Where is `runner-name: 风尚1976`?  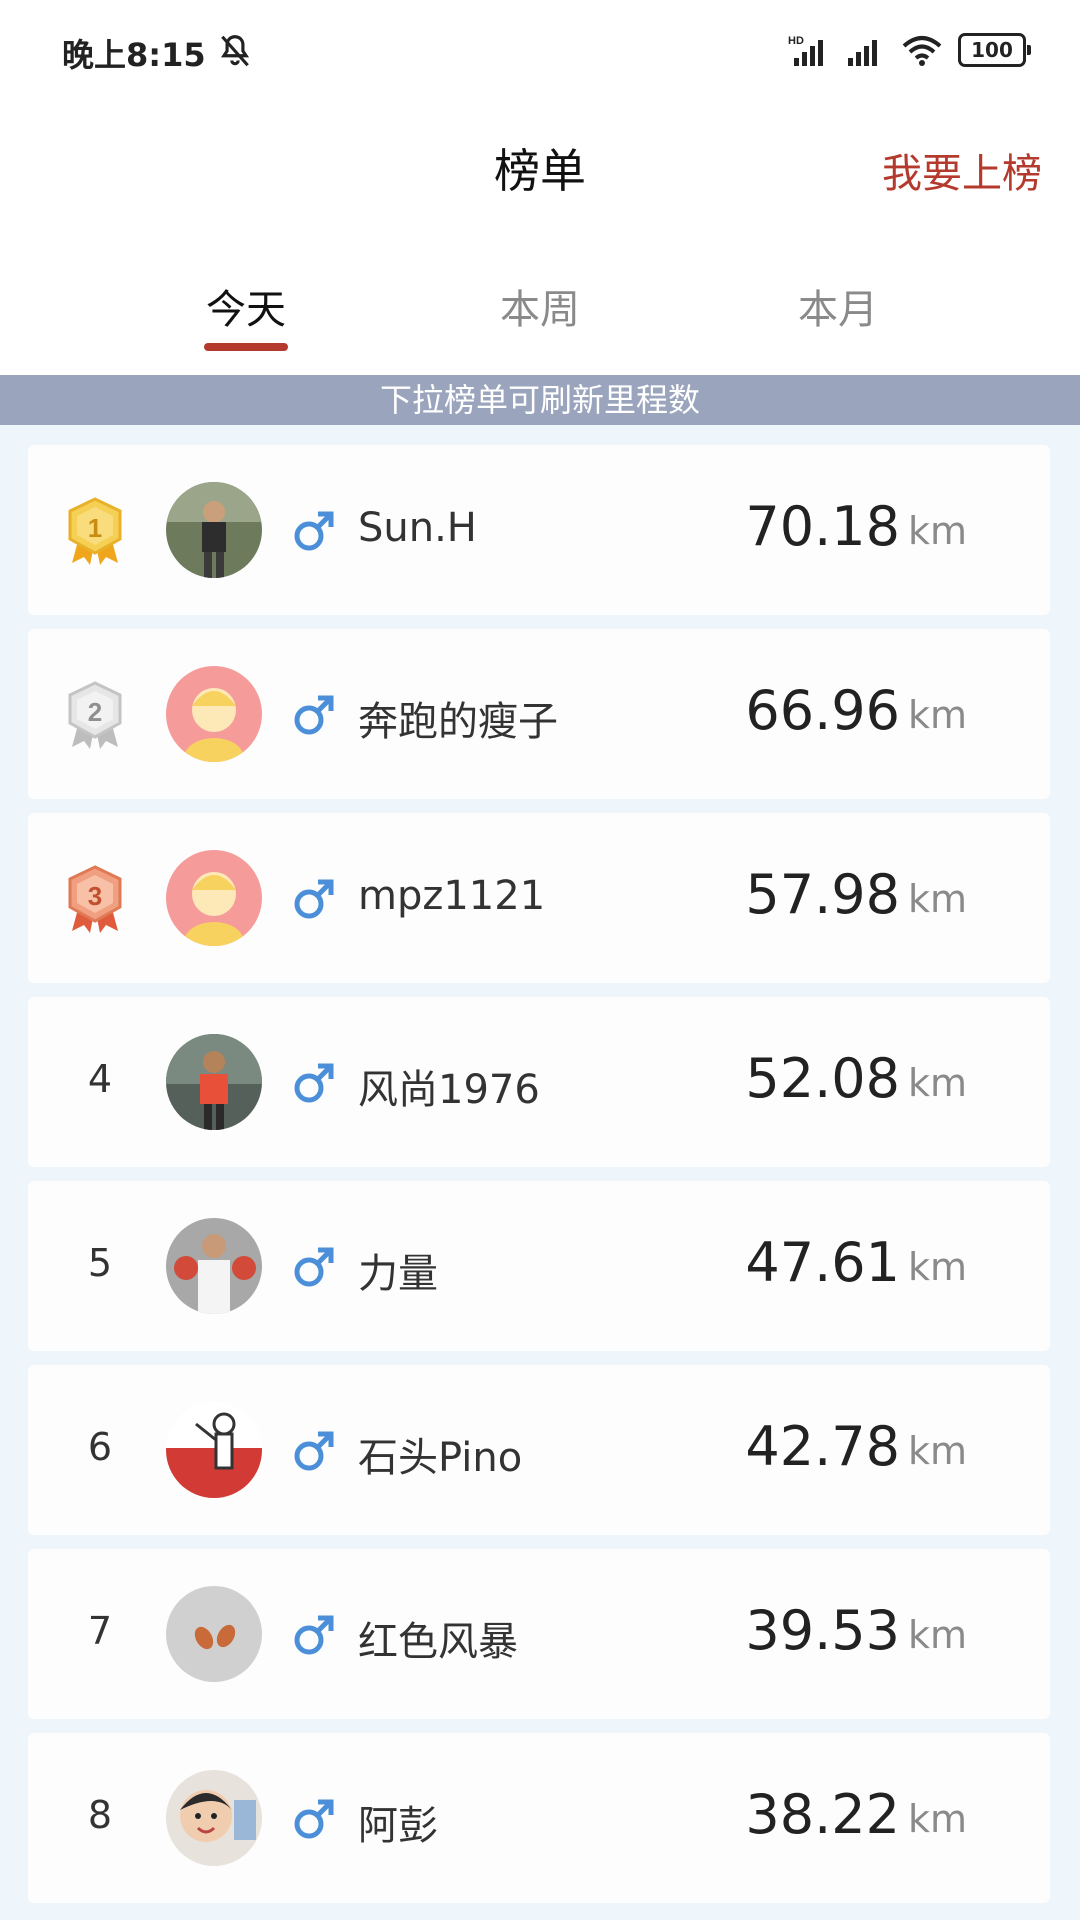 runner-name: 风尚1976 is located at coordinates (449, 1090).